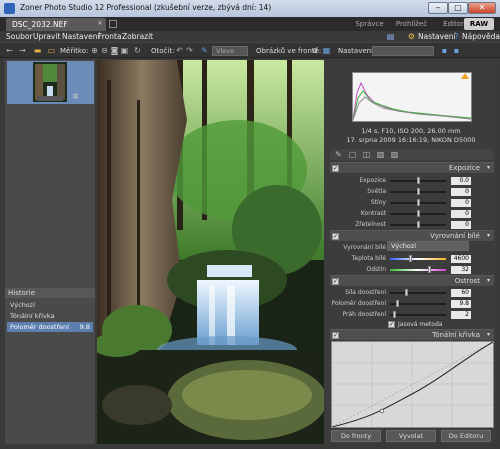 The height and width of the screenshot is (449, 500). I want to click on maximize-button: □, so click(458, 8).